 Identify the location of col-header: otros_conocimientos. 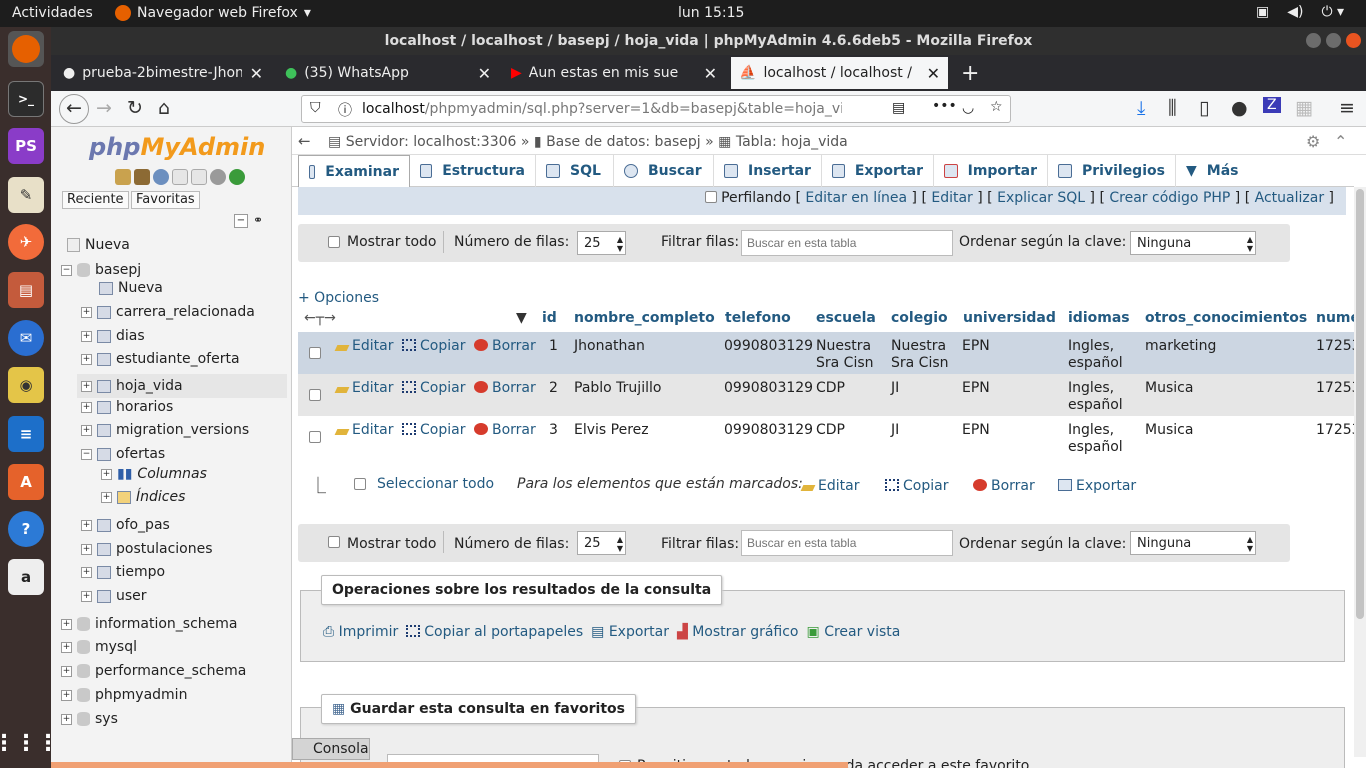
(1226, 318).